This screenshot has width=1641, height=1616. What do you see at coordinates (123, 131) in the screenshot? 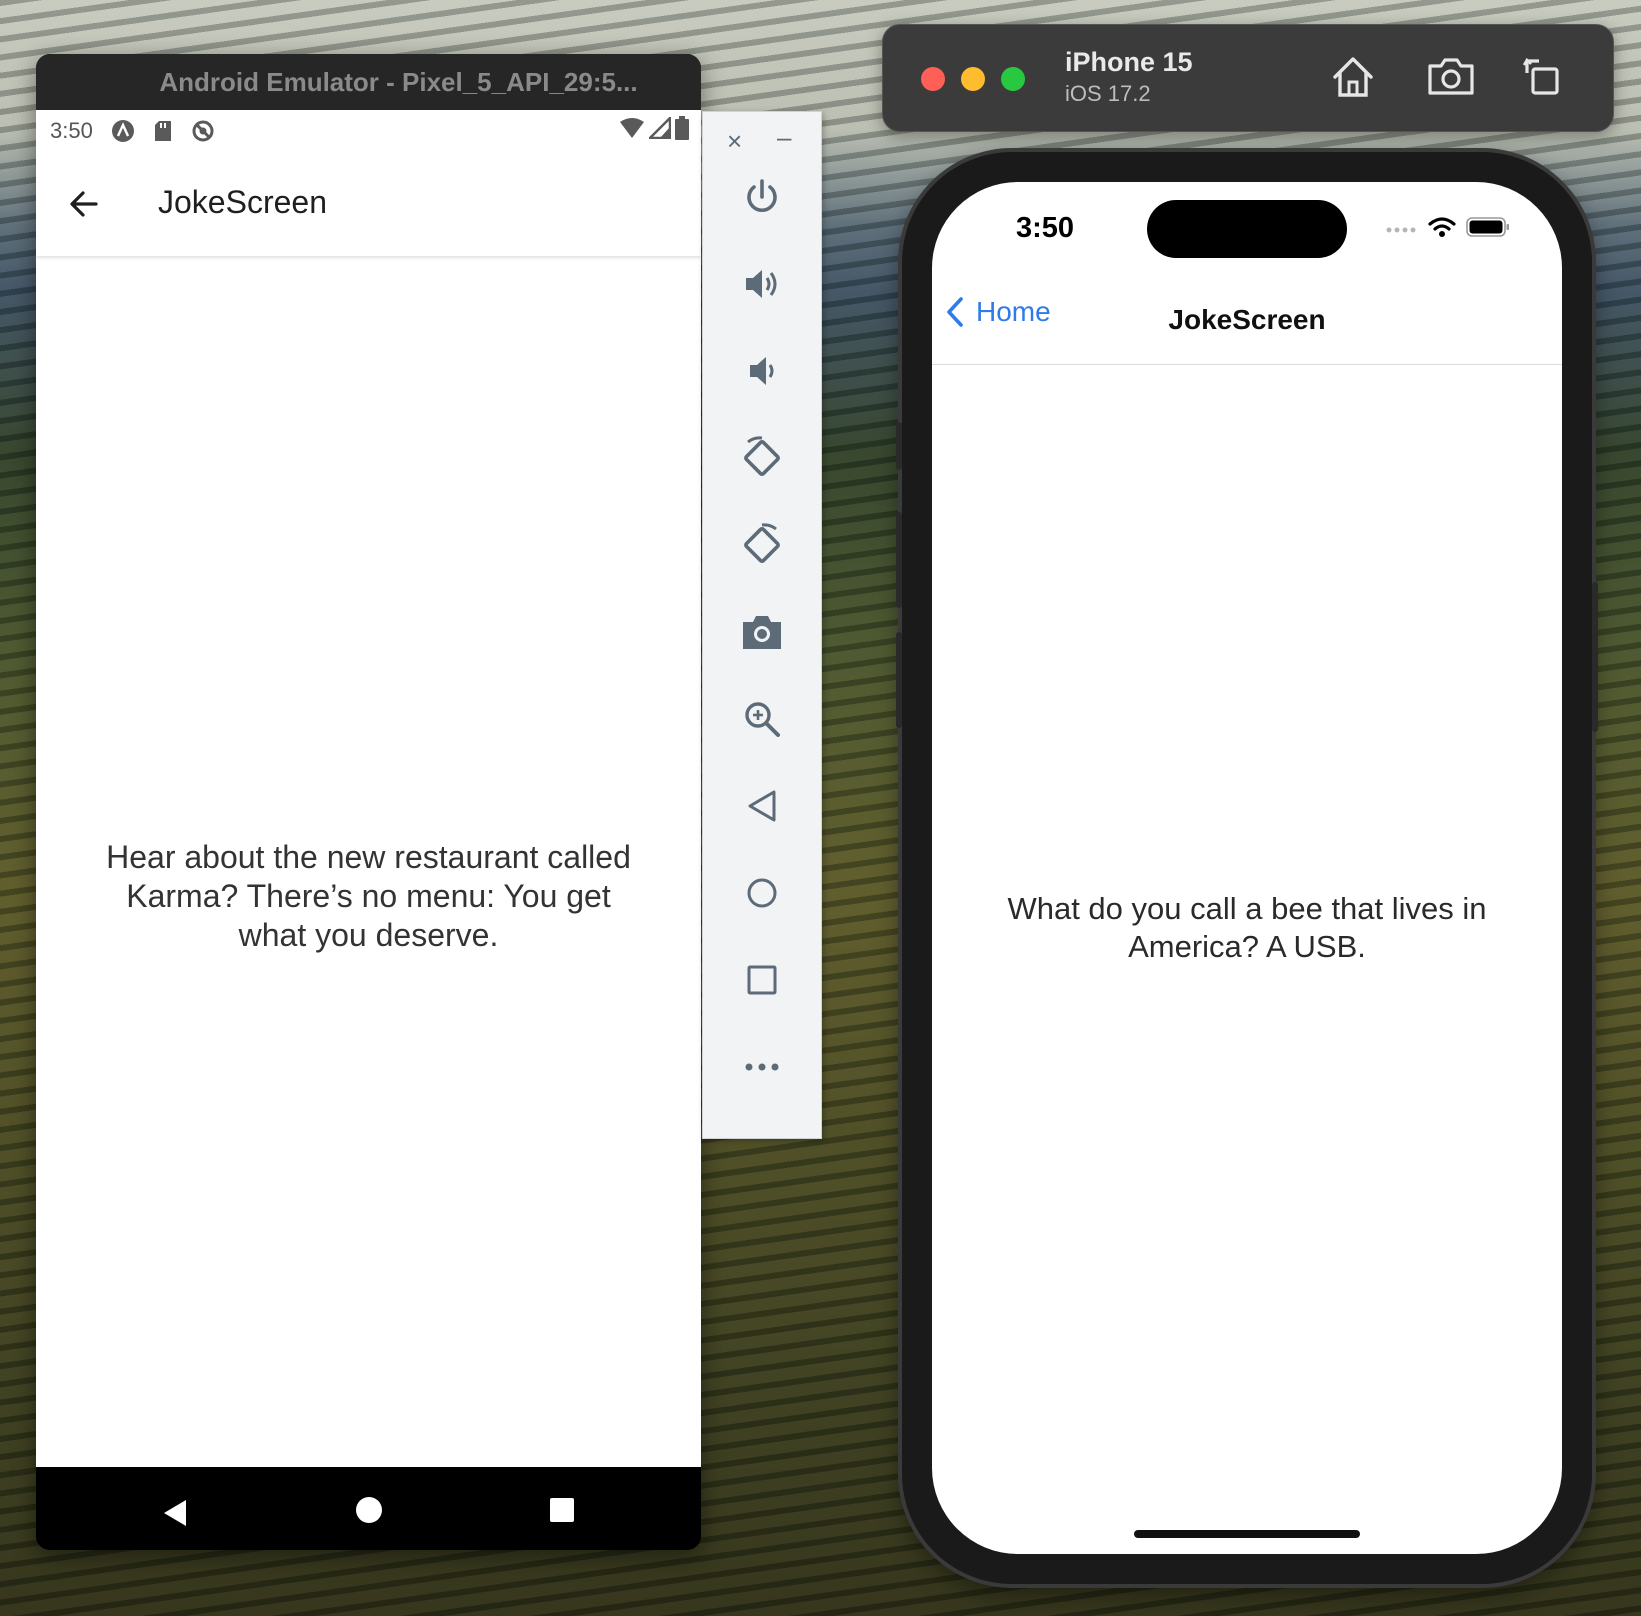
I see `react-native-icon` at bounding box center [123, 131].